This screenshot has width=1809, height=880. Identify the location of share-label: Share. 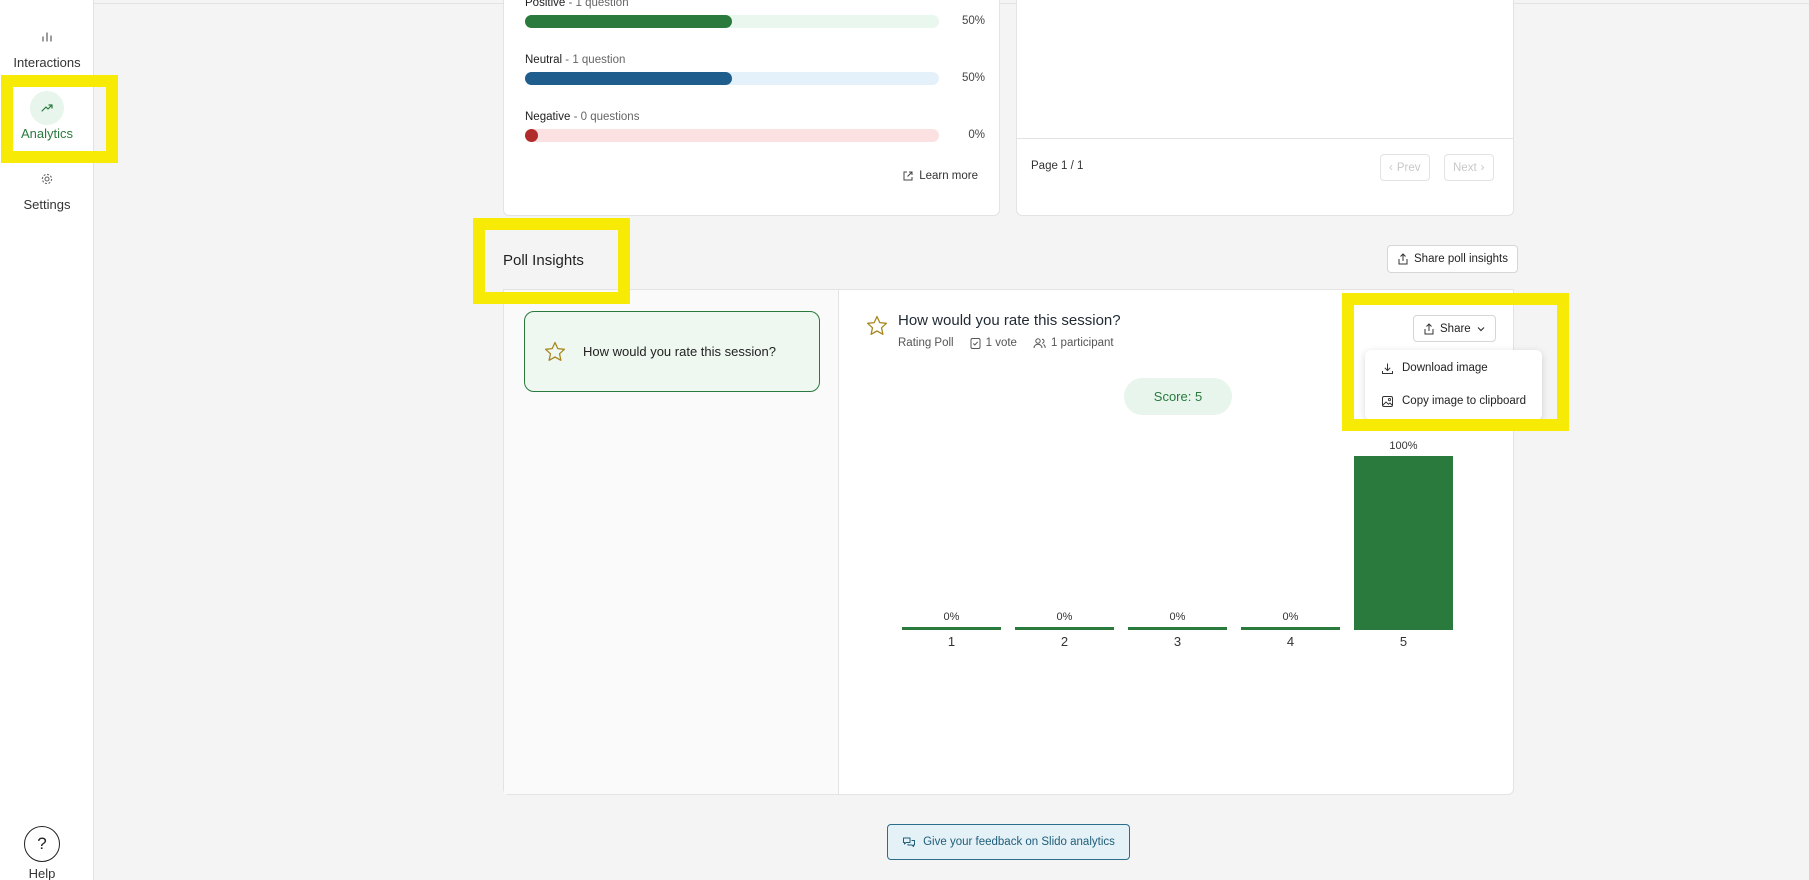
(1455, 328).